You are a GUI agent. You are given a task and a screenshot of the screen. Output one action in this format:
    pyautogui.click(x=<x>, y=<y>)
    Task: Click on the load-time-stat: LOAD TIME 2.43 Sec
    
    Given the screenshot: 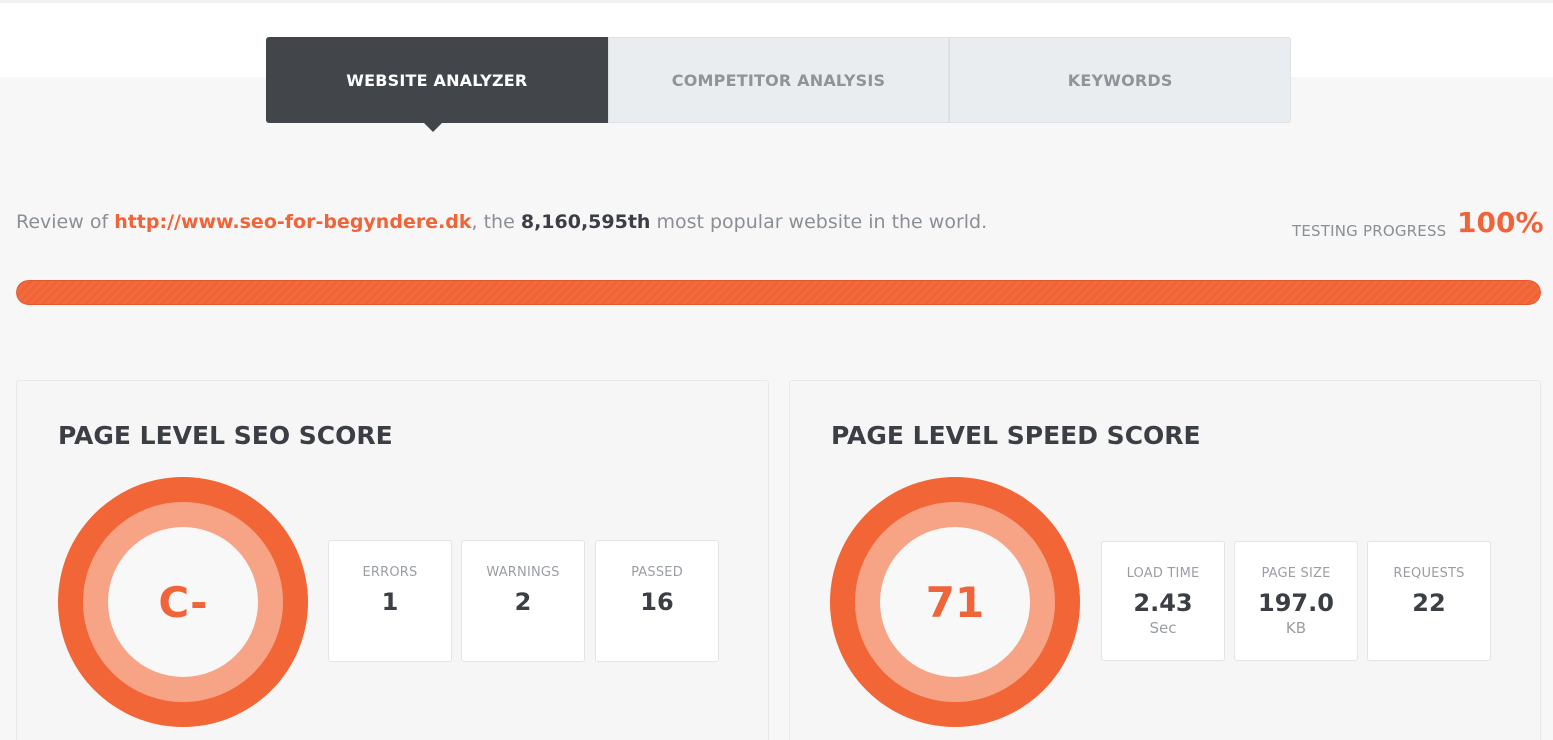 What is the action you would take?
    pyautogui.click(x=1163, y=601)
    